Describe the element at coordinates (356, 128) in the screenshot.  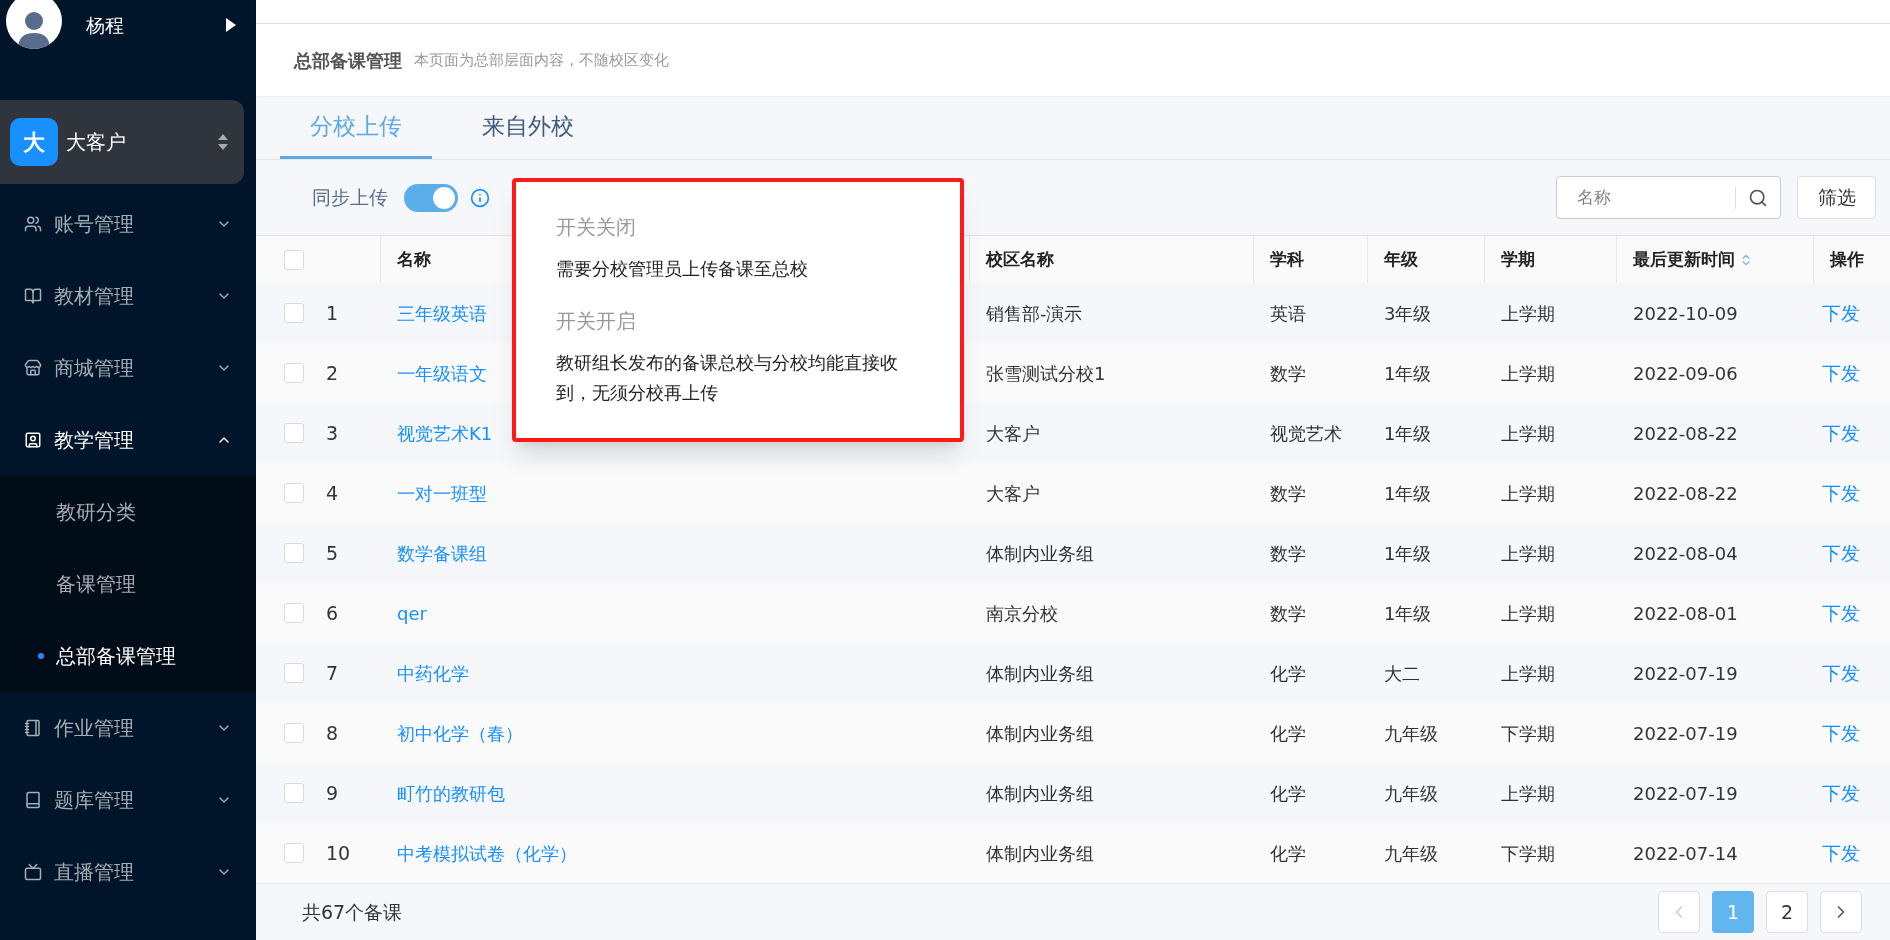
I see `tab: 分校上传` at that location.